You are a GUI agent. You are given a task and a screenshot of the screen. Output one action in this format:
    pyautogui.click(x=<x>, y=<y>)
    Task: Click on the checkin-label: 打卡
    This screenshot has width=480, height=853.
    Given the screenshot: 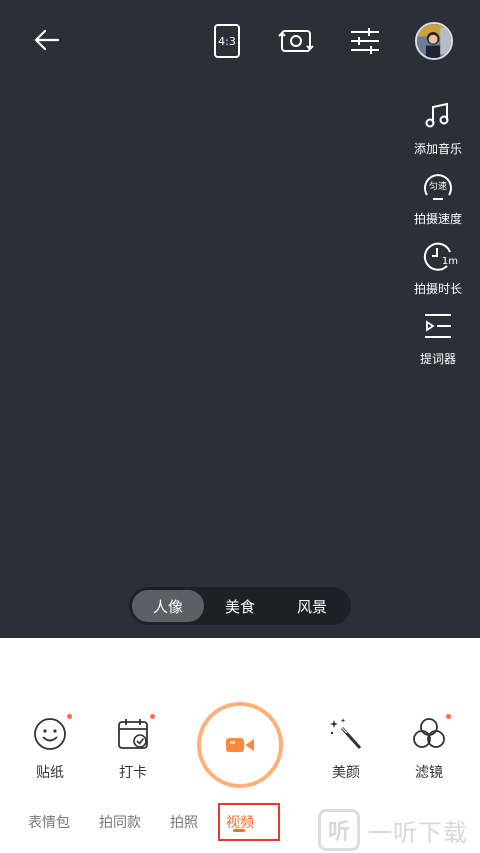 What is the action you would take?
    pyautogui.click(x=133, y=773)
    